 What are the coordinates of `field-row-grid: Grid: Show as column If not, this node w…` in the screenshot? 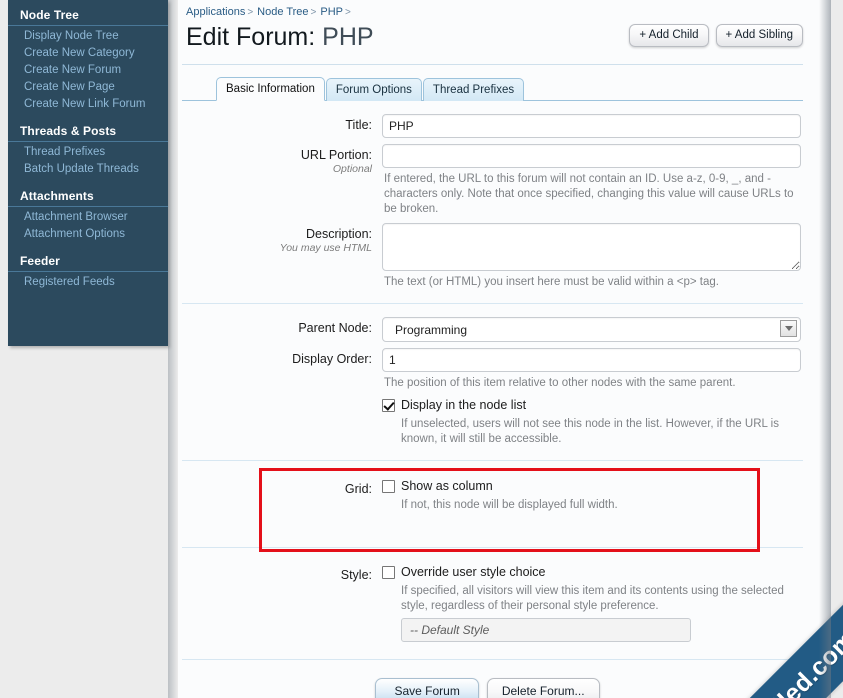 It's located at (492, 504).